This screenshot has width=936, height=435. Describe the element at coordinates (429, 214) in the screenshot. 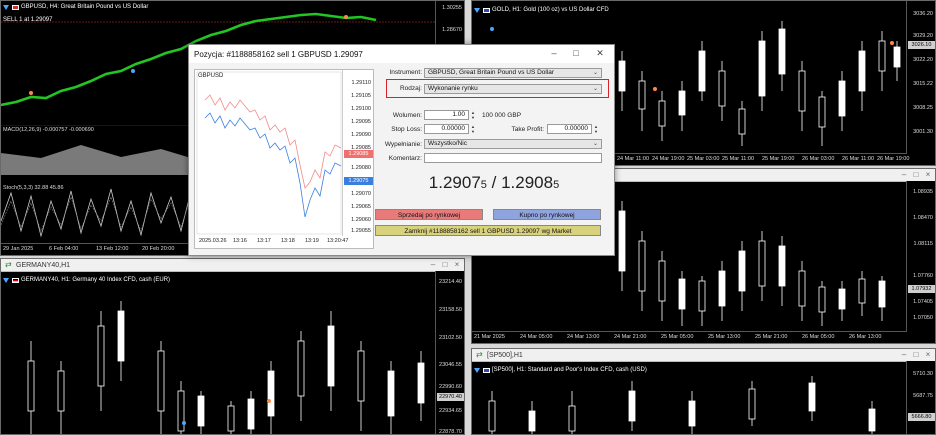

I see `sell-market-button: Sprzedaj po rynkowej` at that location.